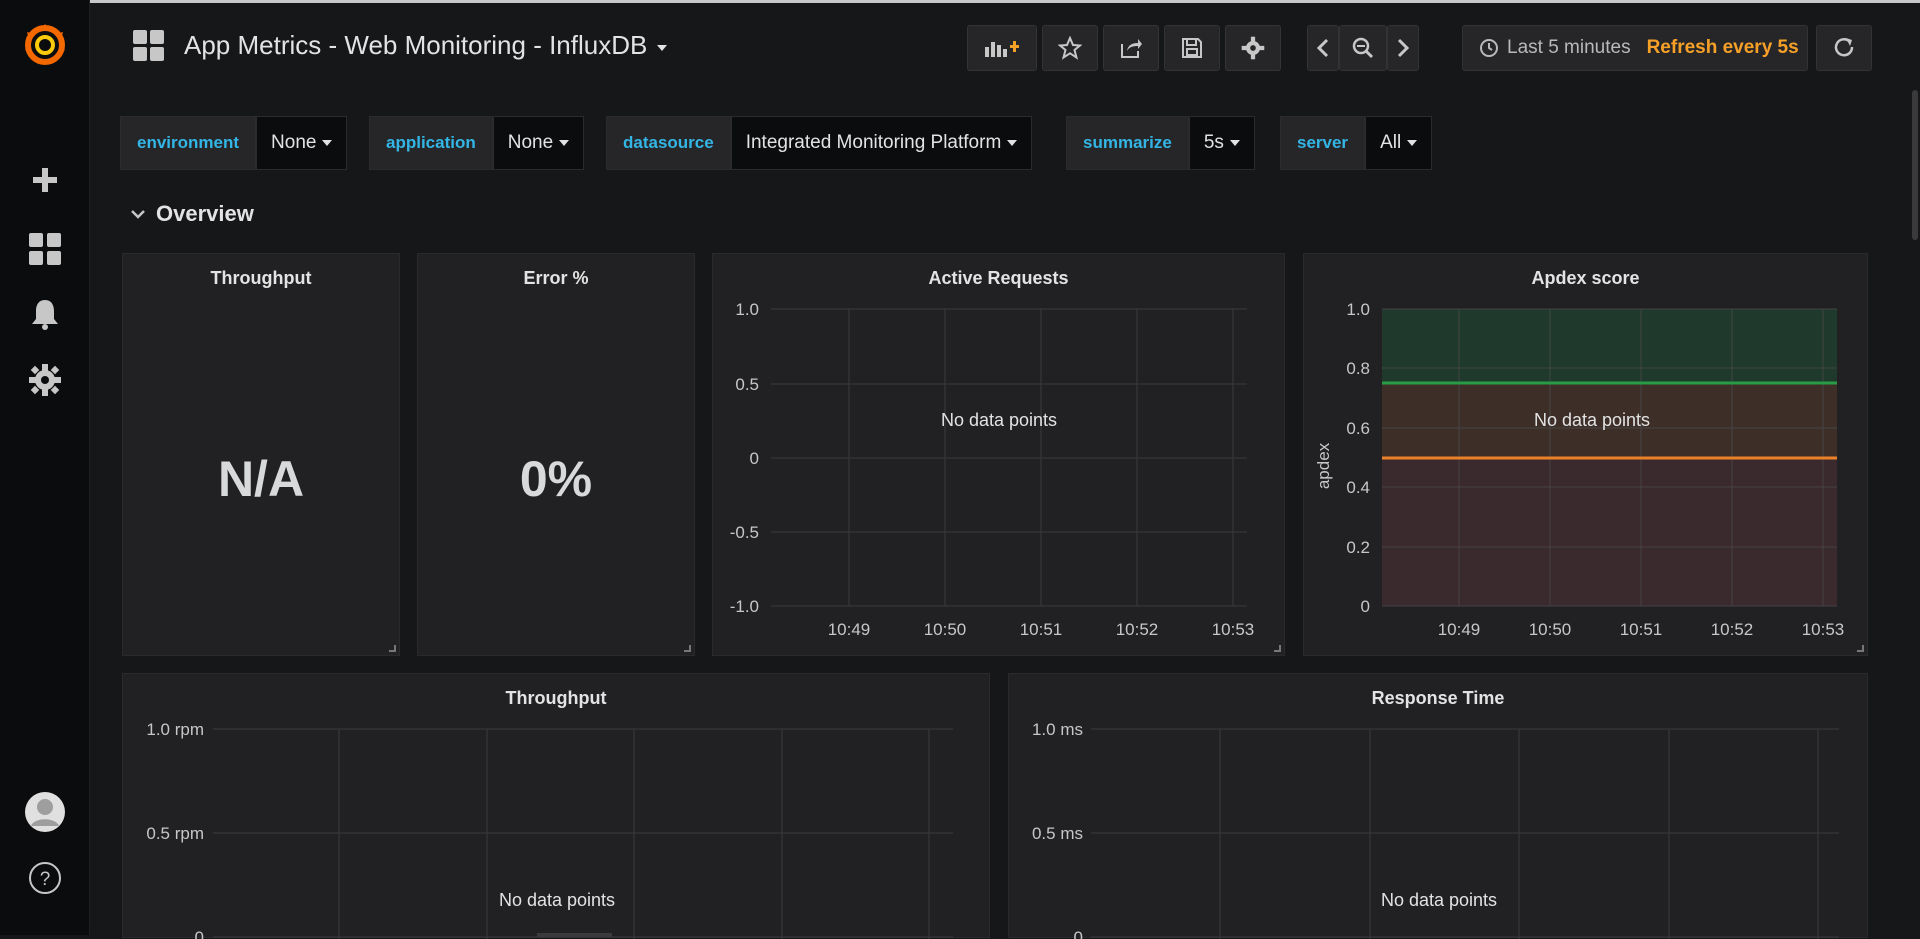 The width and height of the screenshot is (1920, 939). Describe the element at coordinates (1609, 346) in the screenshot. I see `threshold-good-region` at that location.